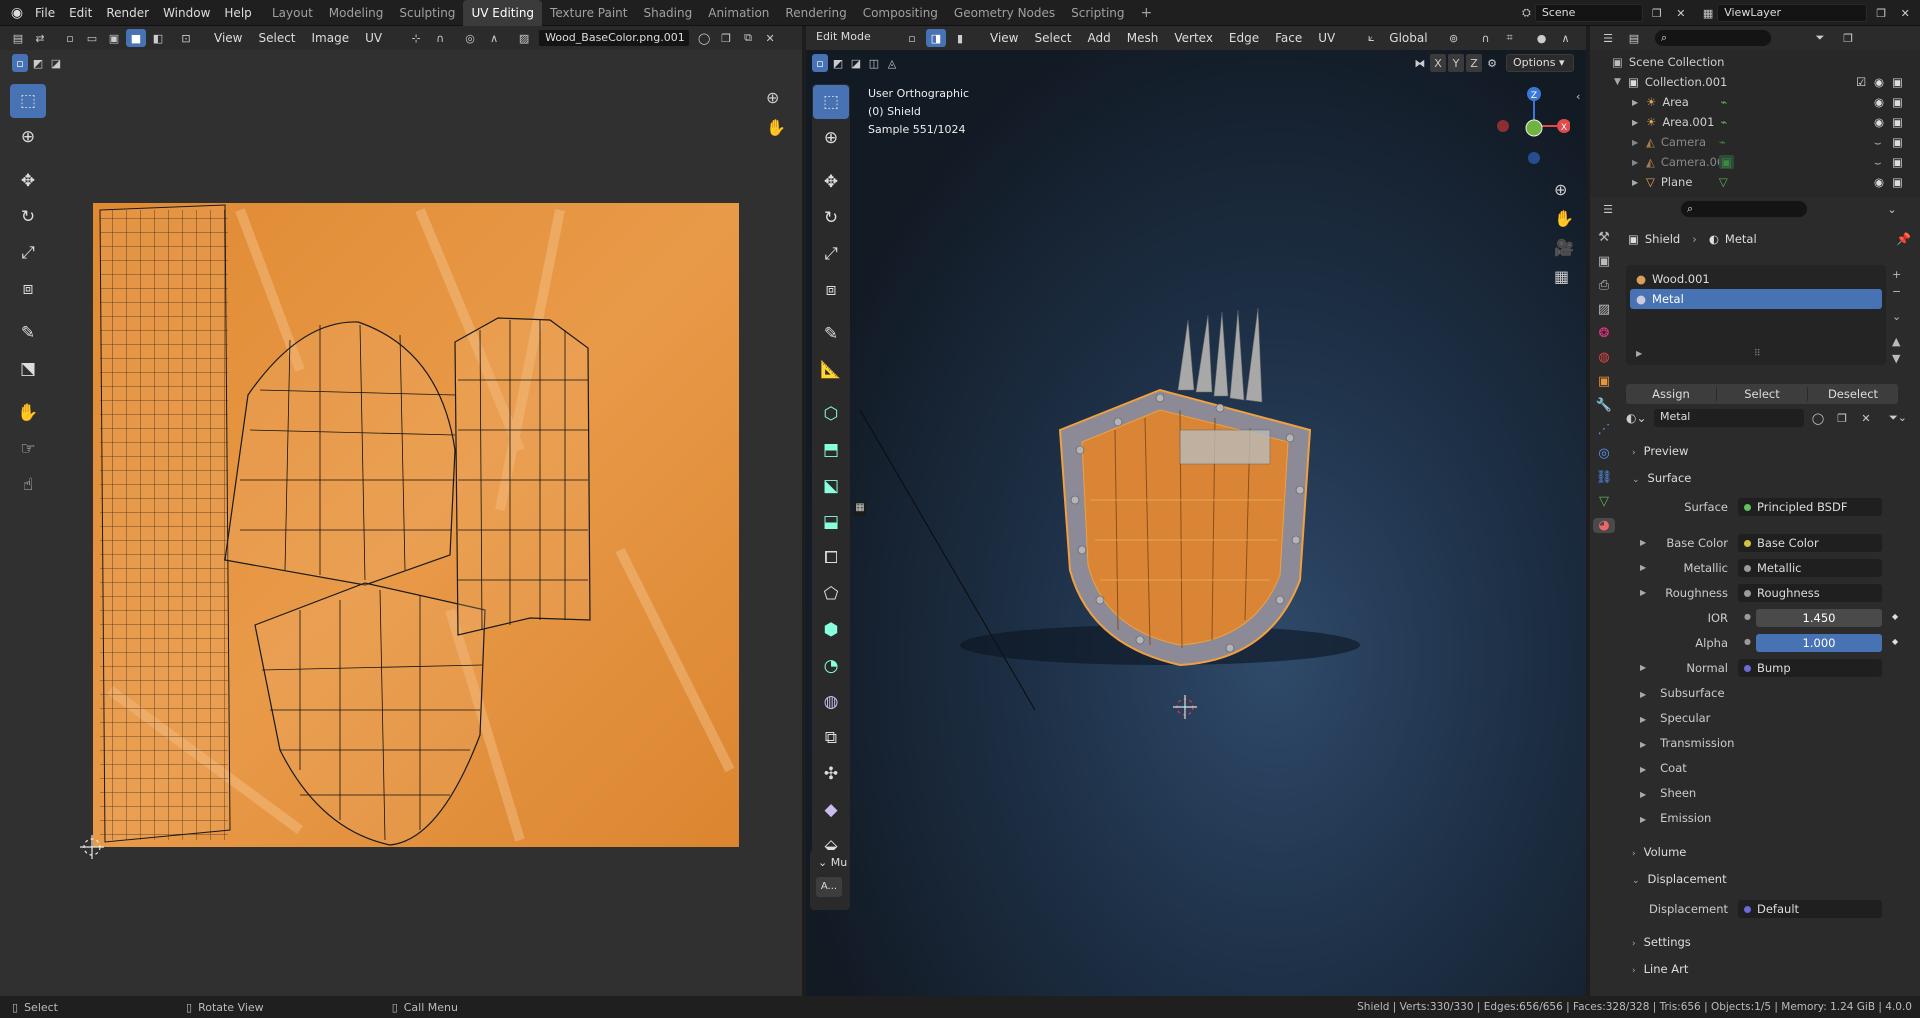 Image resolution: width=1920 pixels, height=1018 pixels. I want to click on gizmo-neg-z-icon, so click(1534, 158).